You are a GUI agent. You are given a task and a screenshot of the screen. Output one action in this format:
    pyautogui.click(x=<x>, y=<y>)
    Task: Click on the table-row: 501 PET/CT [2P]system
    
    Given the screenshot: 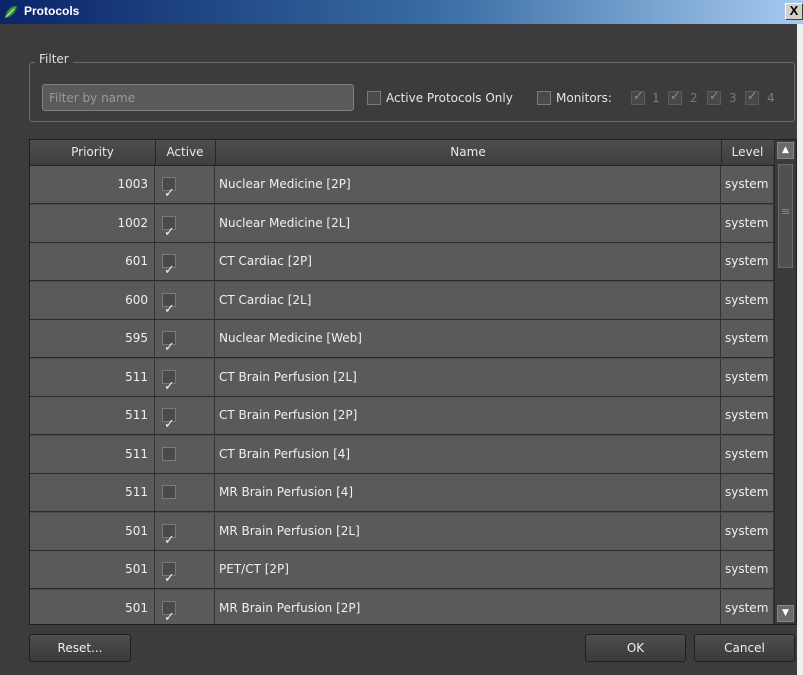 What is the action you would take?
    pyautogui.click(x=402, y=574)
    